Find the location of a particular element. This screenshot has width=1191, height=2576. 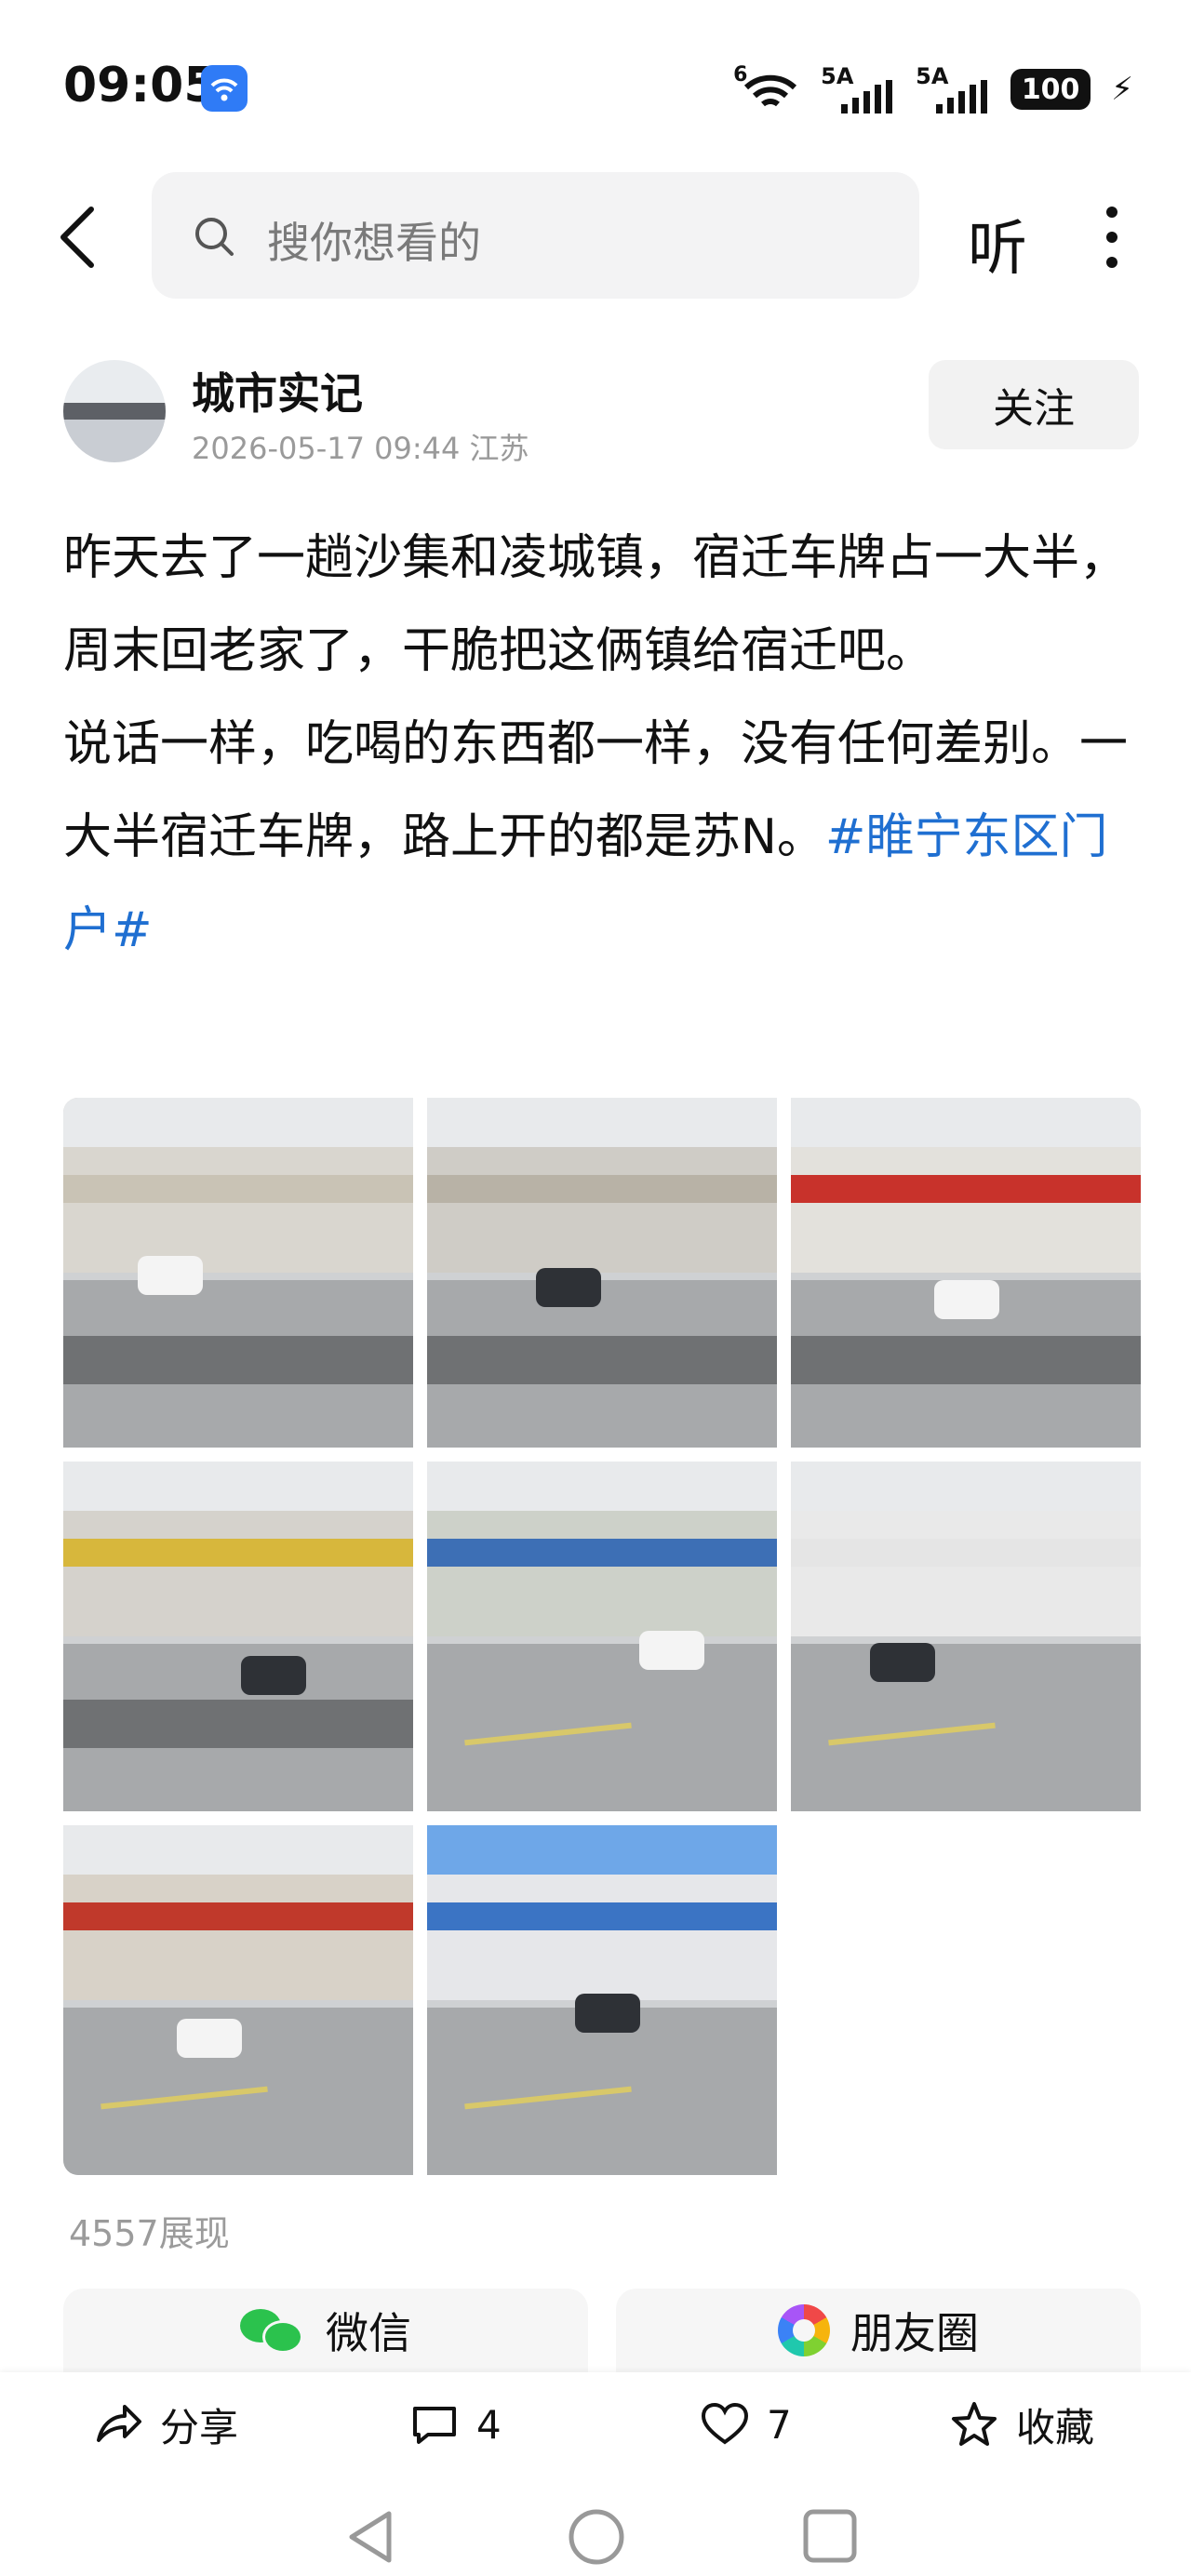

share-label: 分享 is located at coordinates (199, 2427).